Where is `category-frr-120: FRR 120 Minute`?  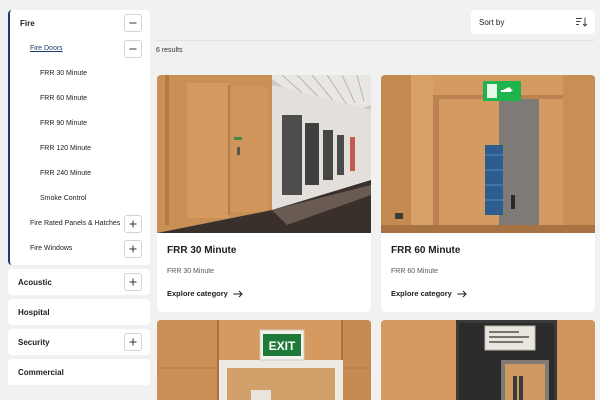 category-frr-120: FRR 120 Minute is located at coordinates (80, 148).